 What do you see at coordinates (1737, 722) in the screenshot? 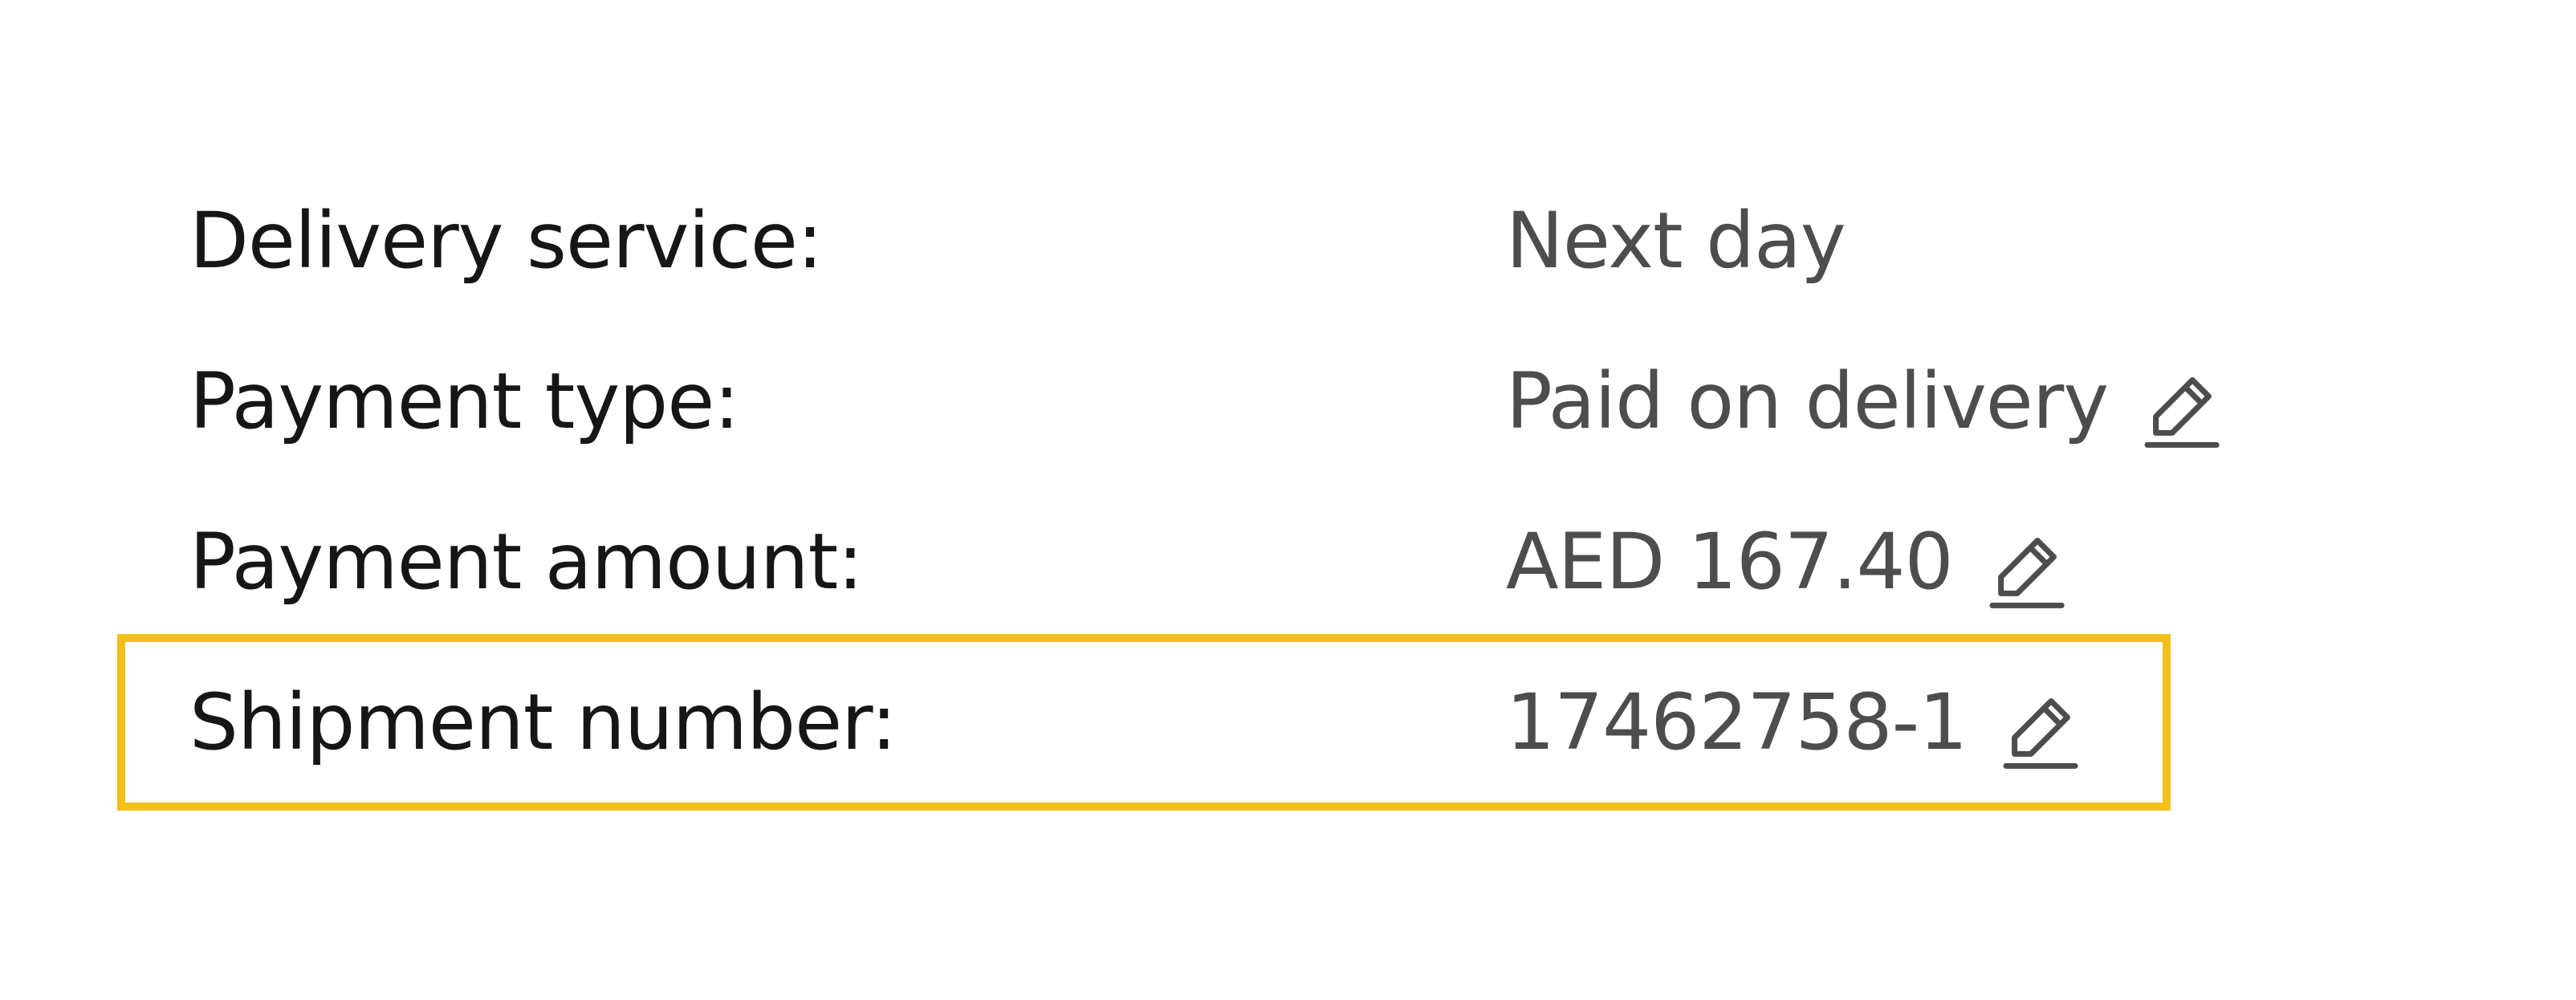
I see `shipment-number-value: 17462758-1` at bounding box center [1737, 722].